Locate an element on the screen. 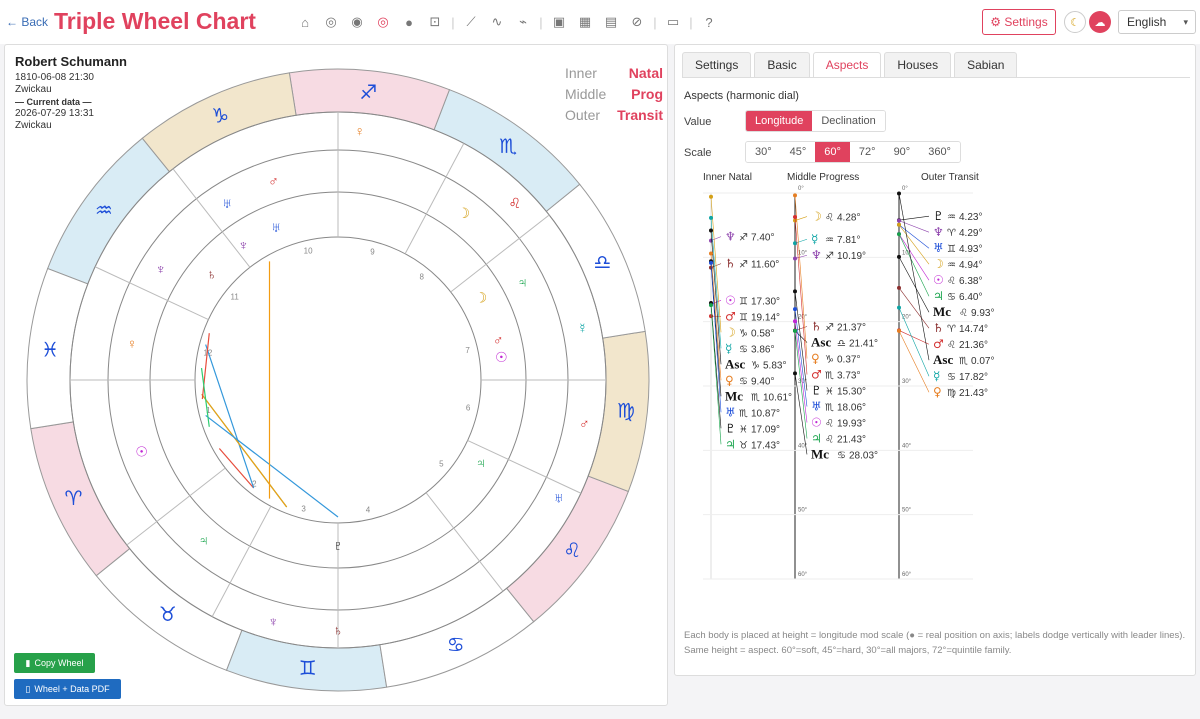 The height and width of the screenshot is (719, 1200). sign-glyph: ♎ is located at coordinates (603, 263).